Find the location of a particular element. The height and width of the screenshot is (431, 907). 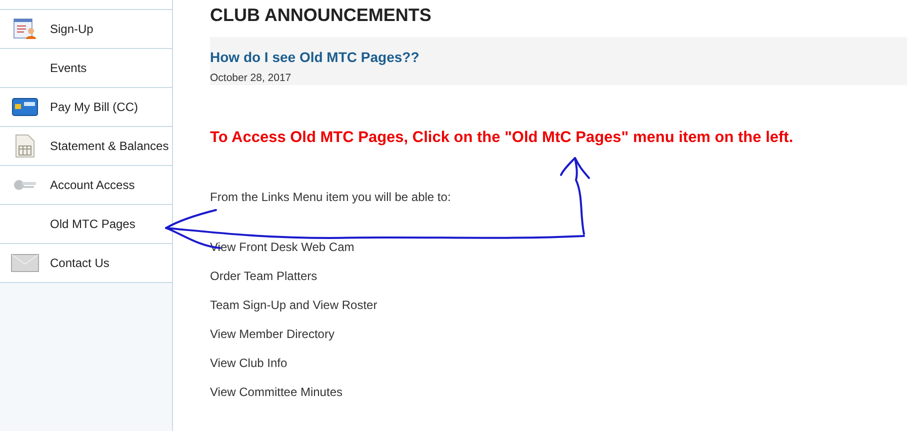

notice-text: To Access Old MTC Pages, Click on the "Old MtC Pages" menu item on the left. is located at coordinates (502, 138).